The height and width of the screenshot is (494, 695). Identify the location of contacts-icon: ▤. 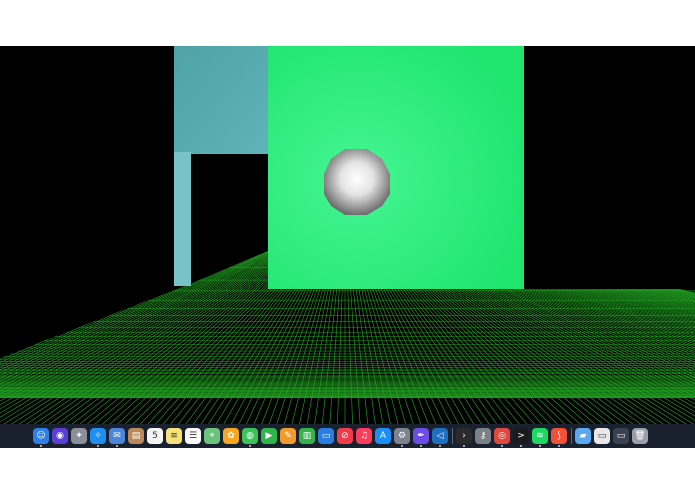
(136, 436).